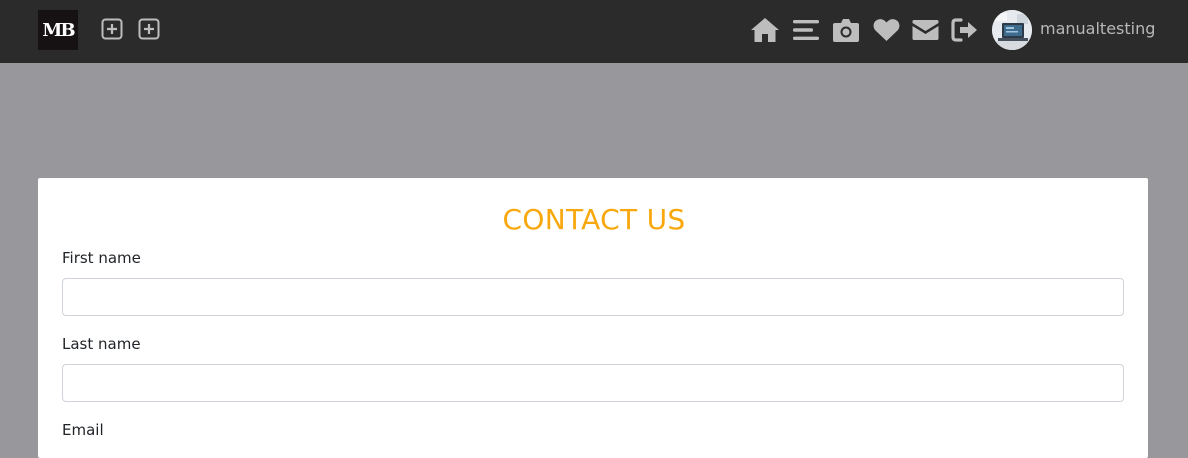 The width and height of the screenshot is (1188, 458). What do you see at coordinates (58, 30) in the screenshot?
I see `brand-logo: MB` at bounding box center [58, 30].